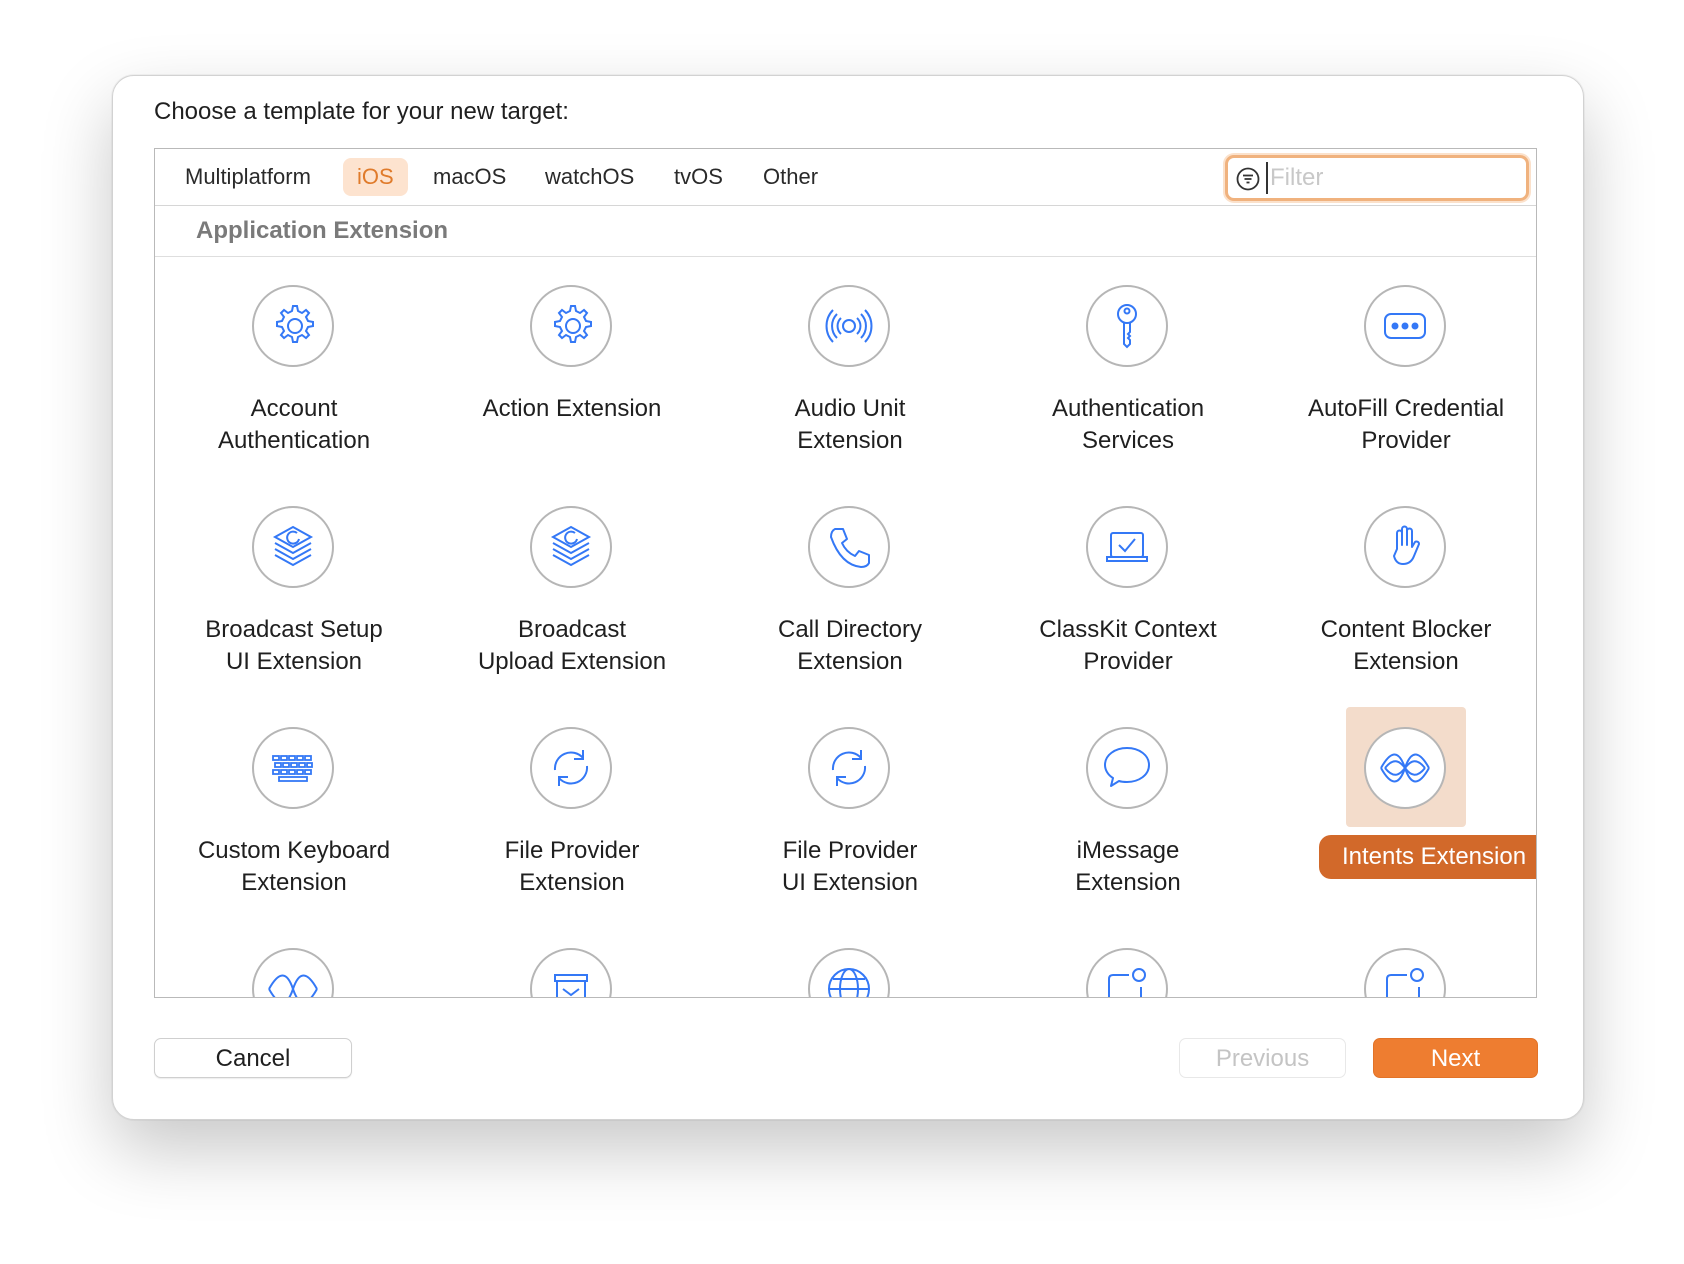 This screenshot has width=1684, height=1264. What do you see at coordinates (294, 387) in the screenshot?
I see `template-account-authentication: Account Authentication` at bounding box center [294, 387].